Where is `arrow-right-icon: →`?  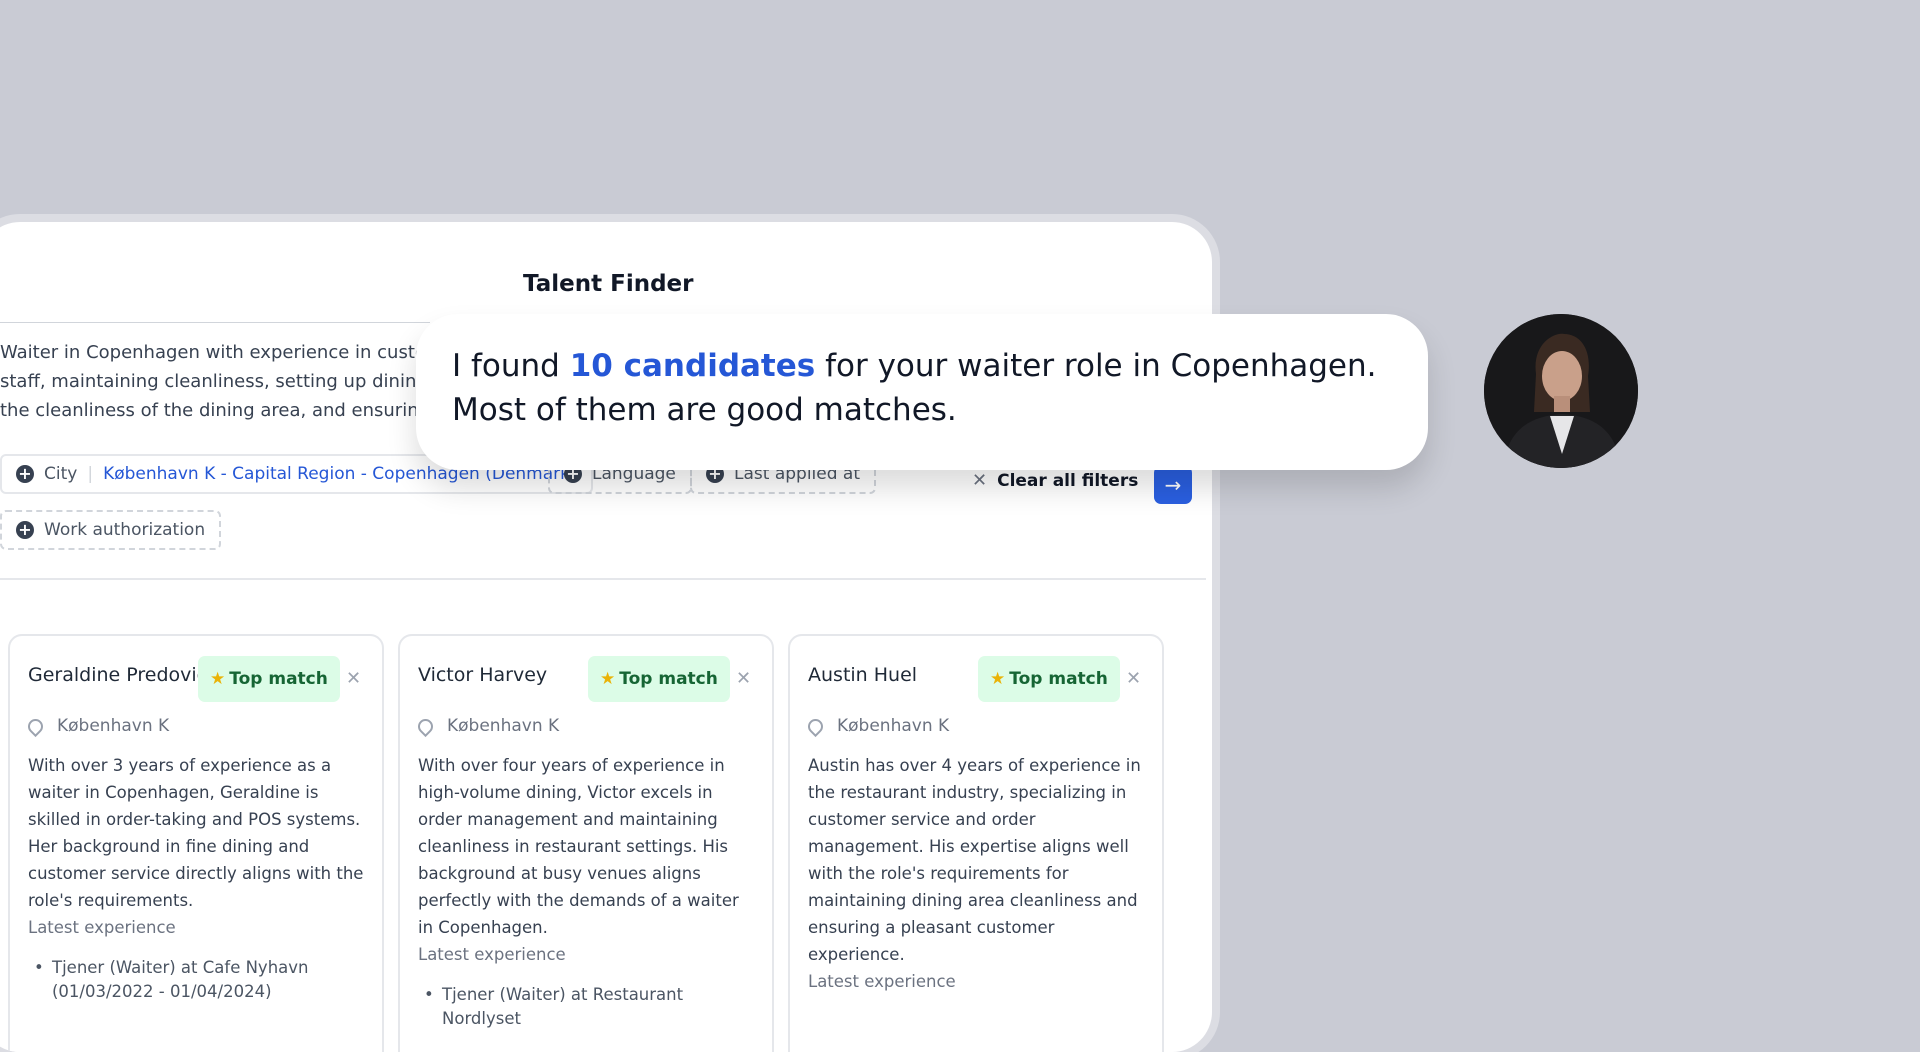
arrow-right-icon: → is located at coordinates (1173, 485).